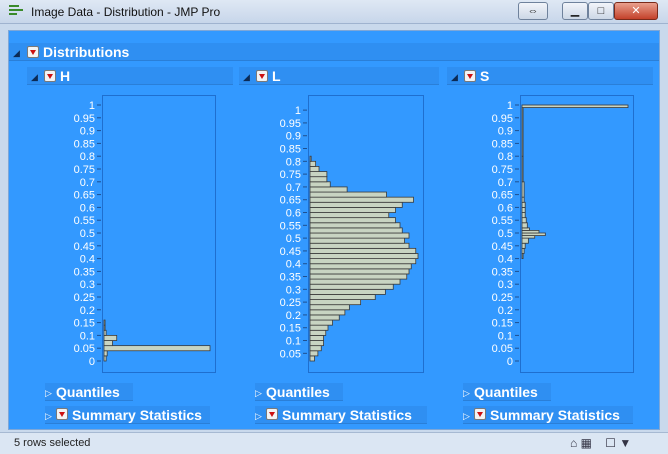 This screenshot has height=454, width=668. I want to click on axis-tick-label: 0.85, so click(290, 150).